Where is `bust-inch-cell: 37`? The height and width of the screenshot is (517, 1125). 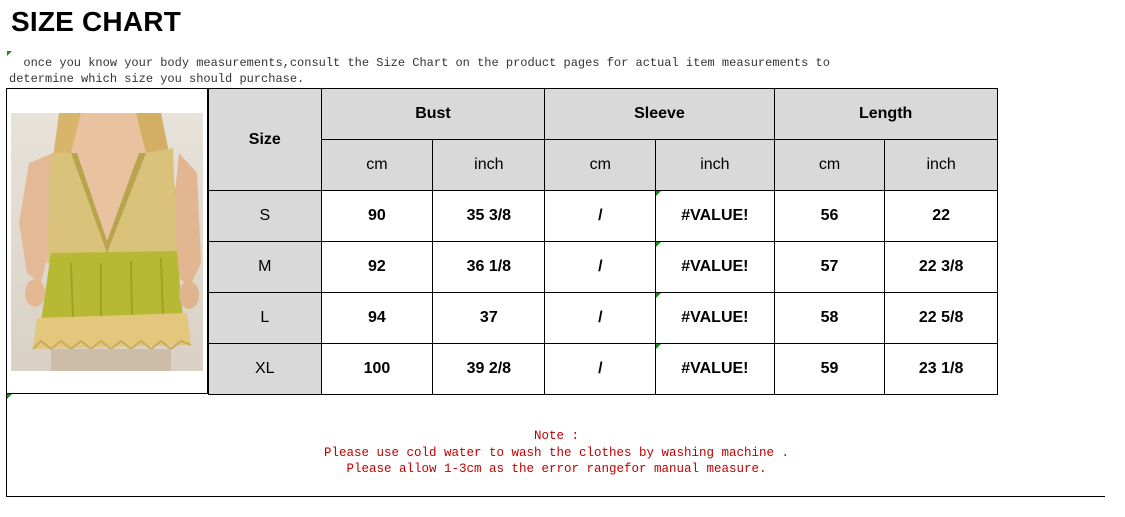
bust-inch-cell: 37 is located at coordinates (489, 318).